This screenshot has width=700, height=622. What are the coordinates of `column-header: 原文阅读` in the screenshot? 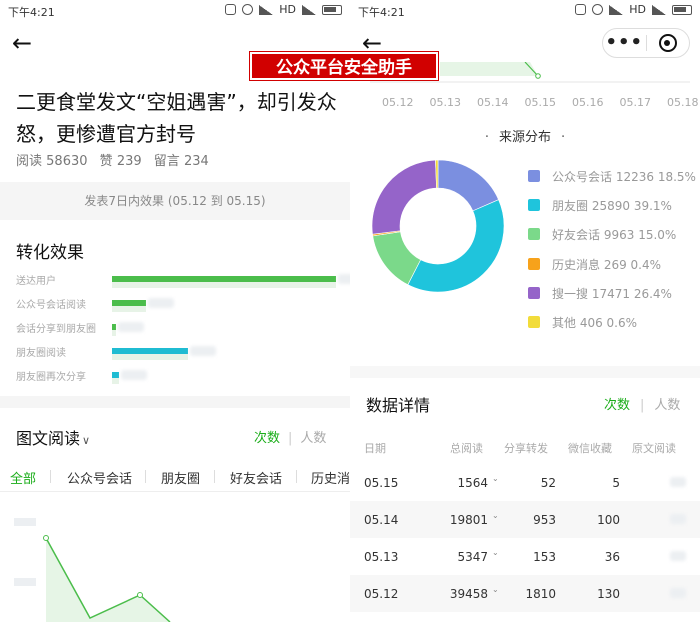 It's located at (654, 448).